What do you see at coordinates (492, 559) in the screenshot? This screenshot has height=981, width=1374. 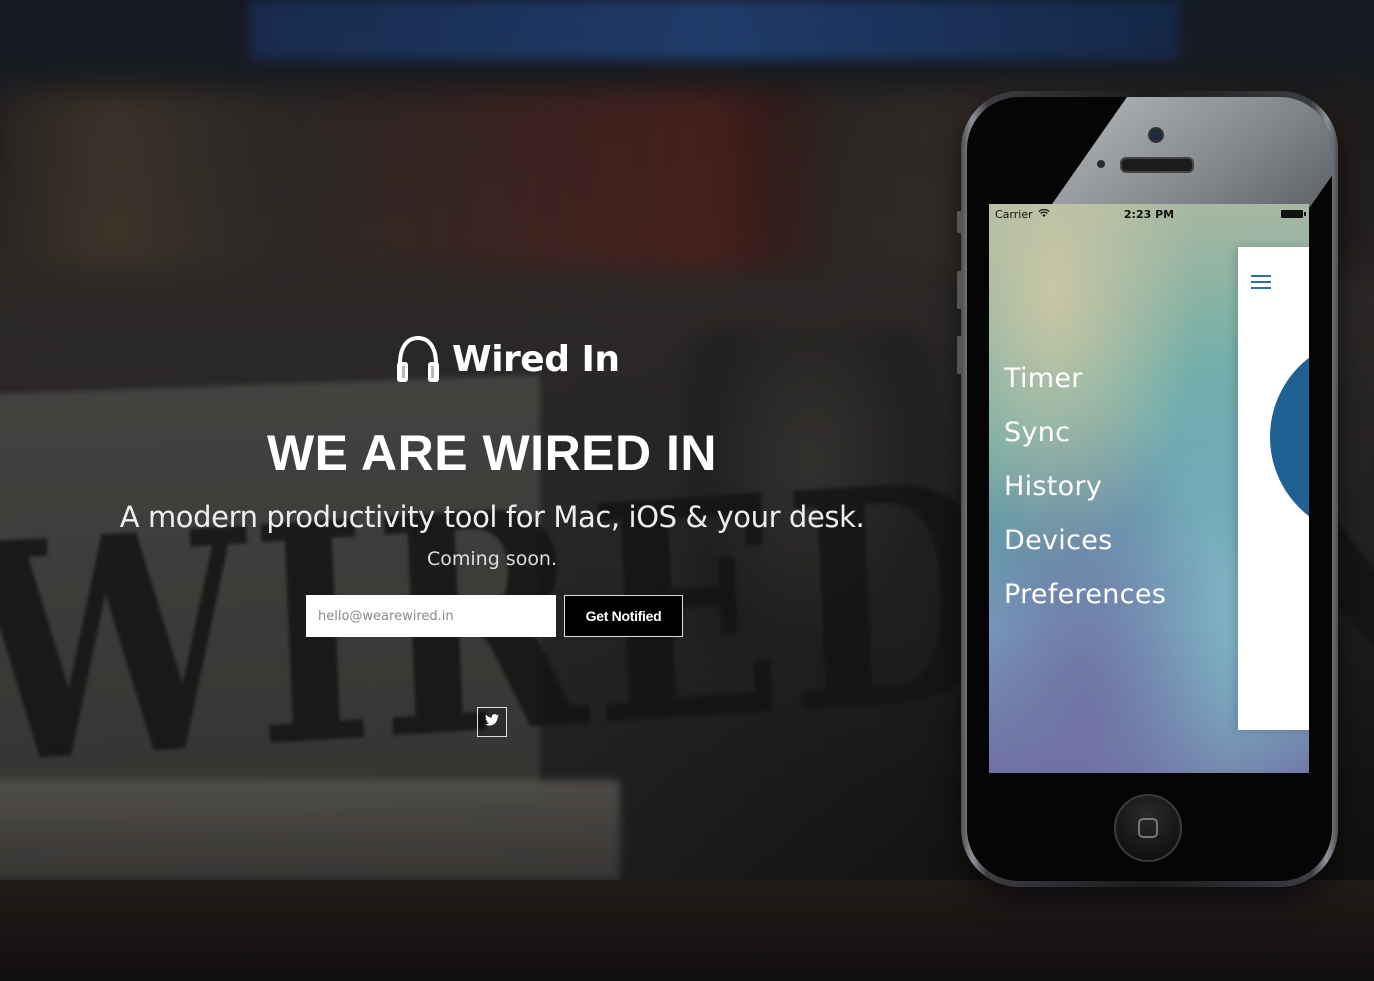 I see `coming-soon-text: Coming soon.` at bounding box center [492, 559].